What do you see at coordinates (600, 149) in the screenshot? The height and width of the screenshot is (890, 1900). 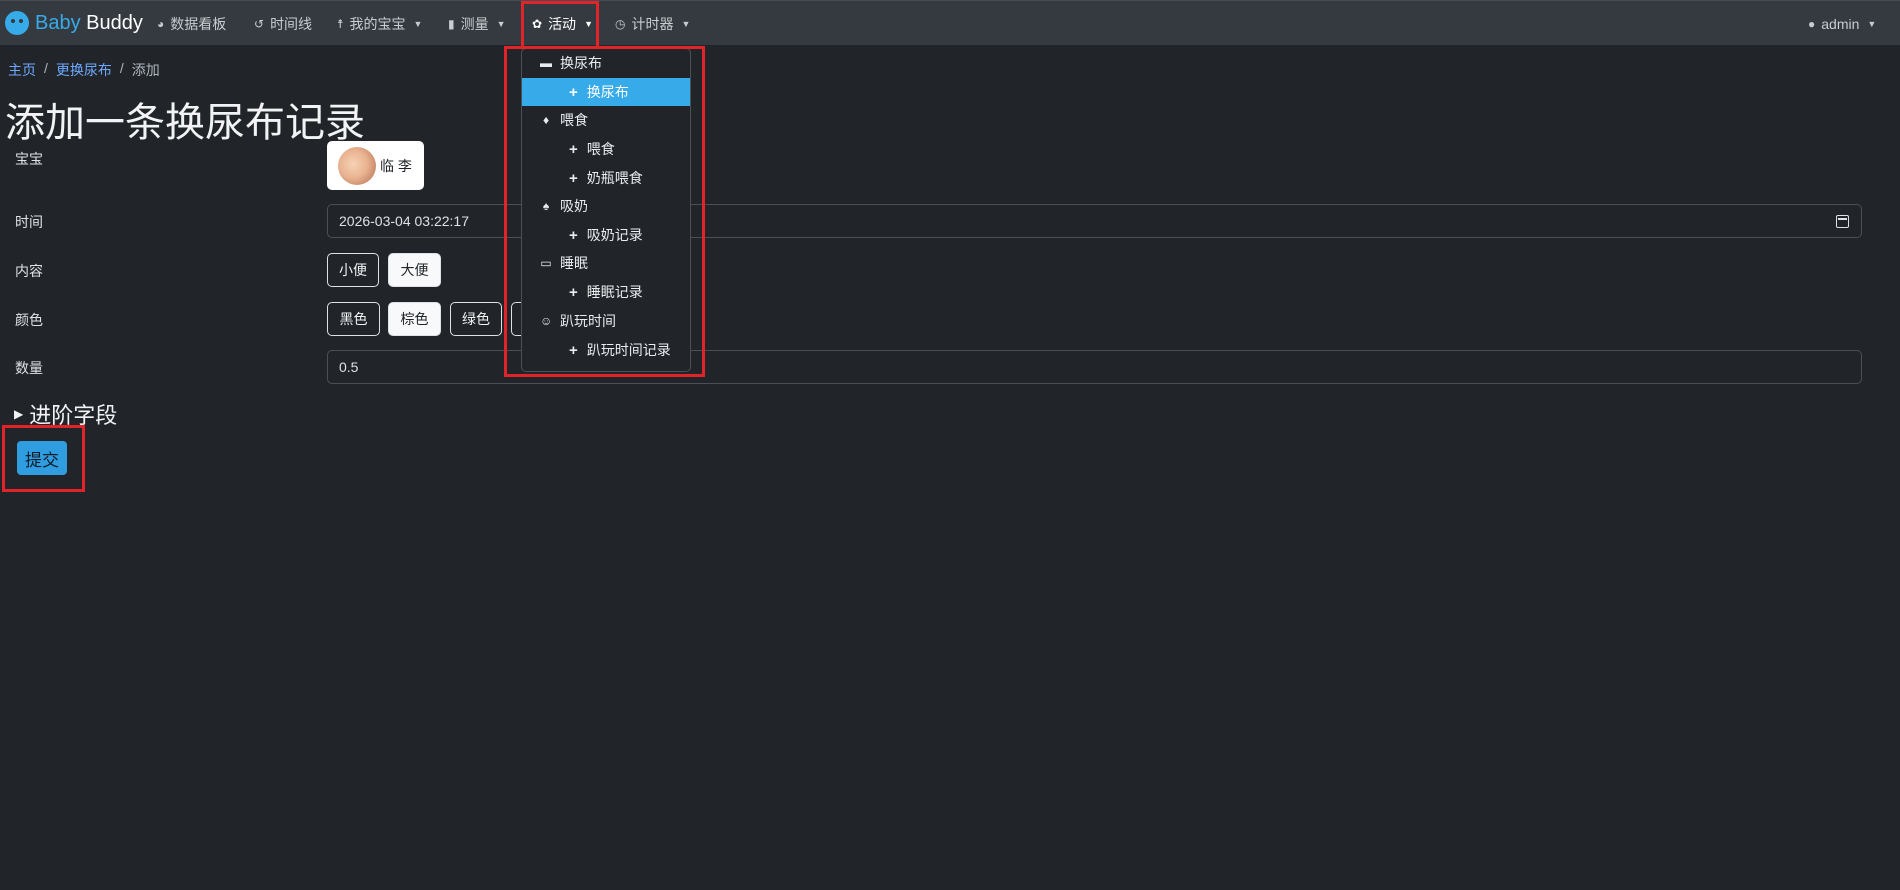 I see `dropdown-item-label: 喂食` at bounding box center [600, 149].